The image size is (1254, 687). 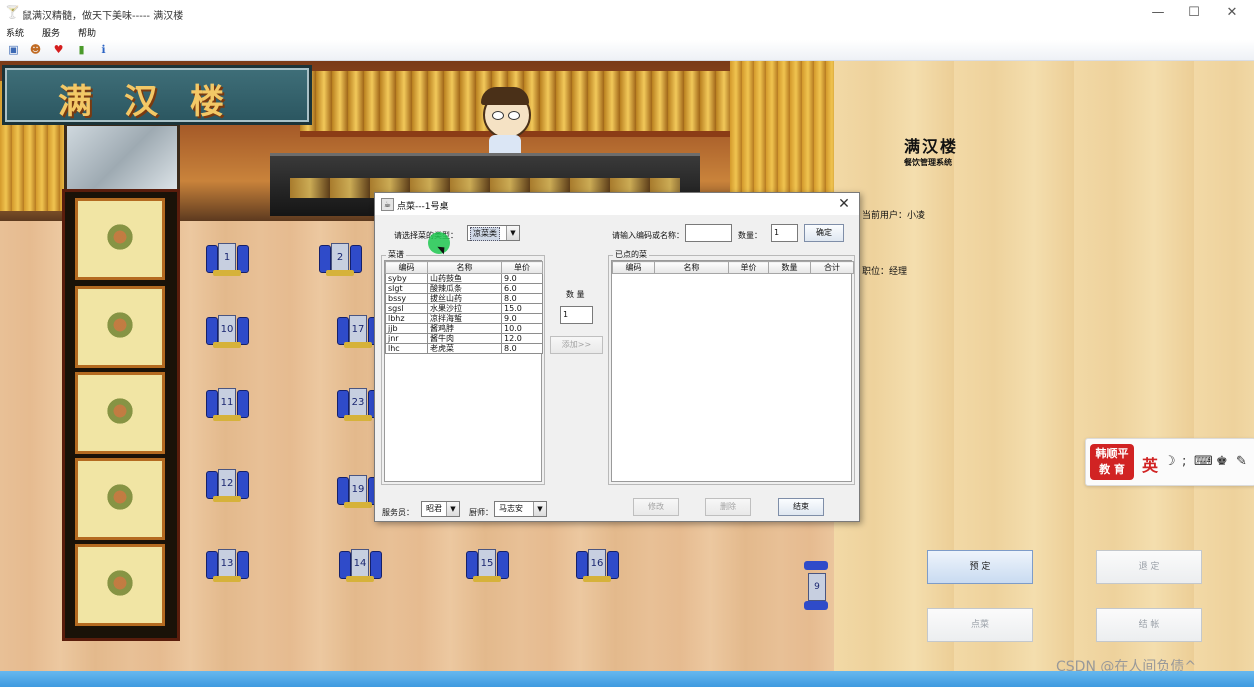 What do you see at coordinates (928, 162) in the screenshot?
I see `logo-subtitle: 餐饮管理系统` at bounding box center [928, 162].